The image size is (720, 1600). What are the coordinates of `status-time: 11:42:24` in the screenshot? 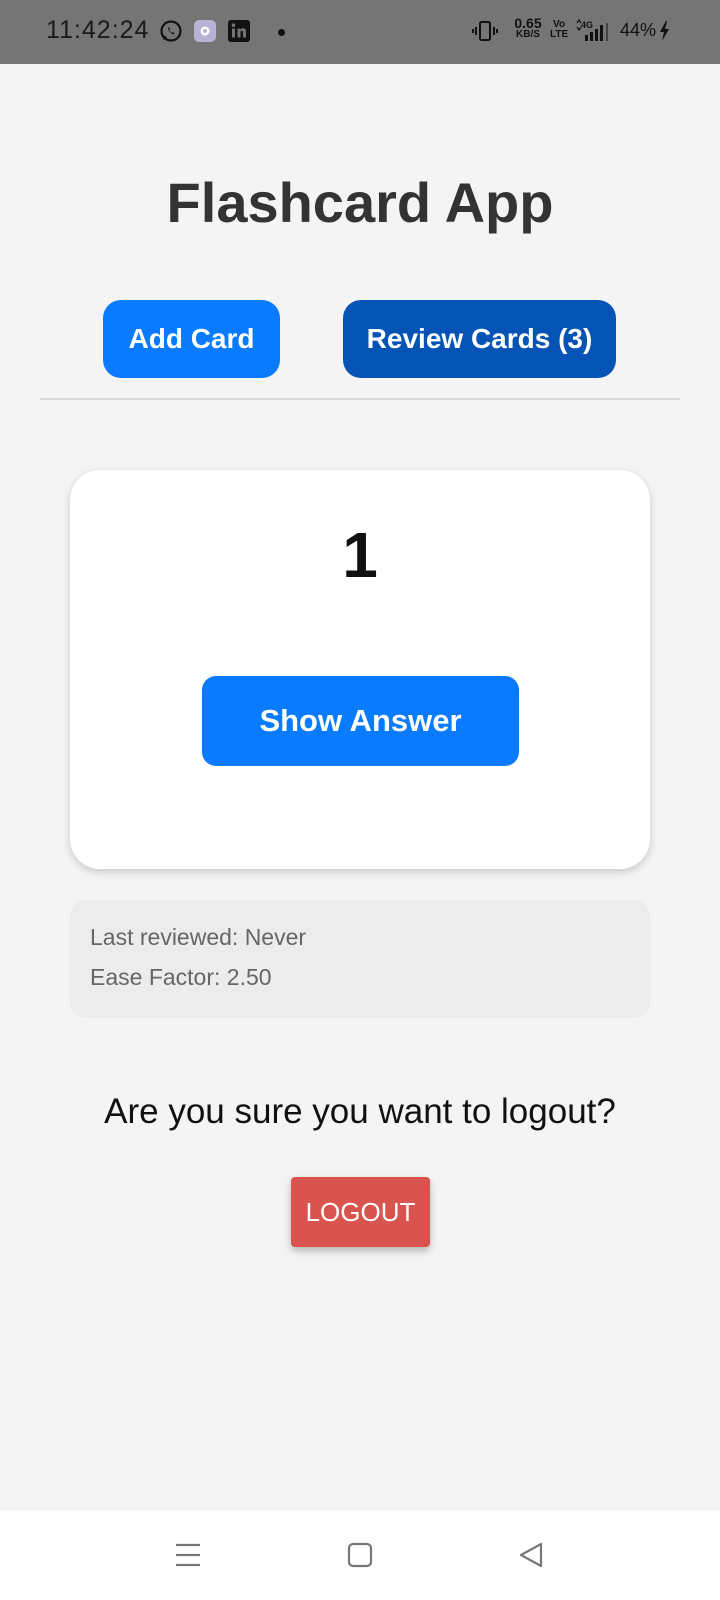 It's located at (98, 30).